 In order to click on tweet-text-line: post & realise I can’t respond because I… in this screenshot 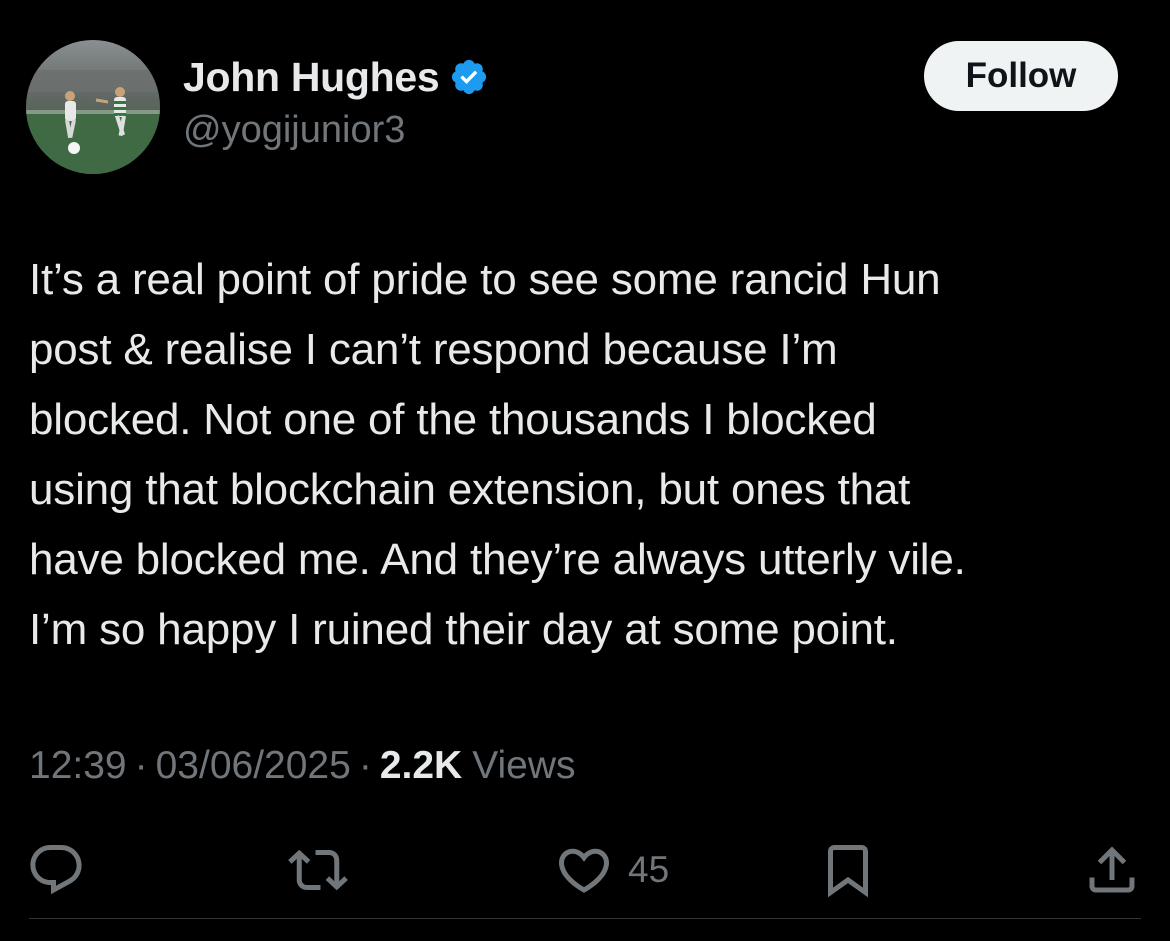, I will do `click(433, 349)`.